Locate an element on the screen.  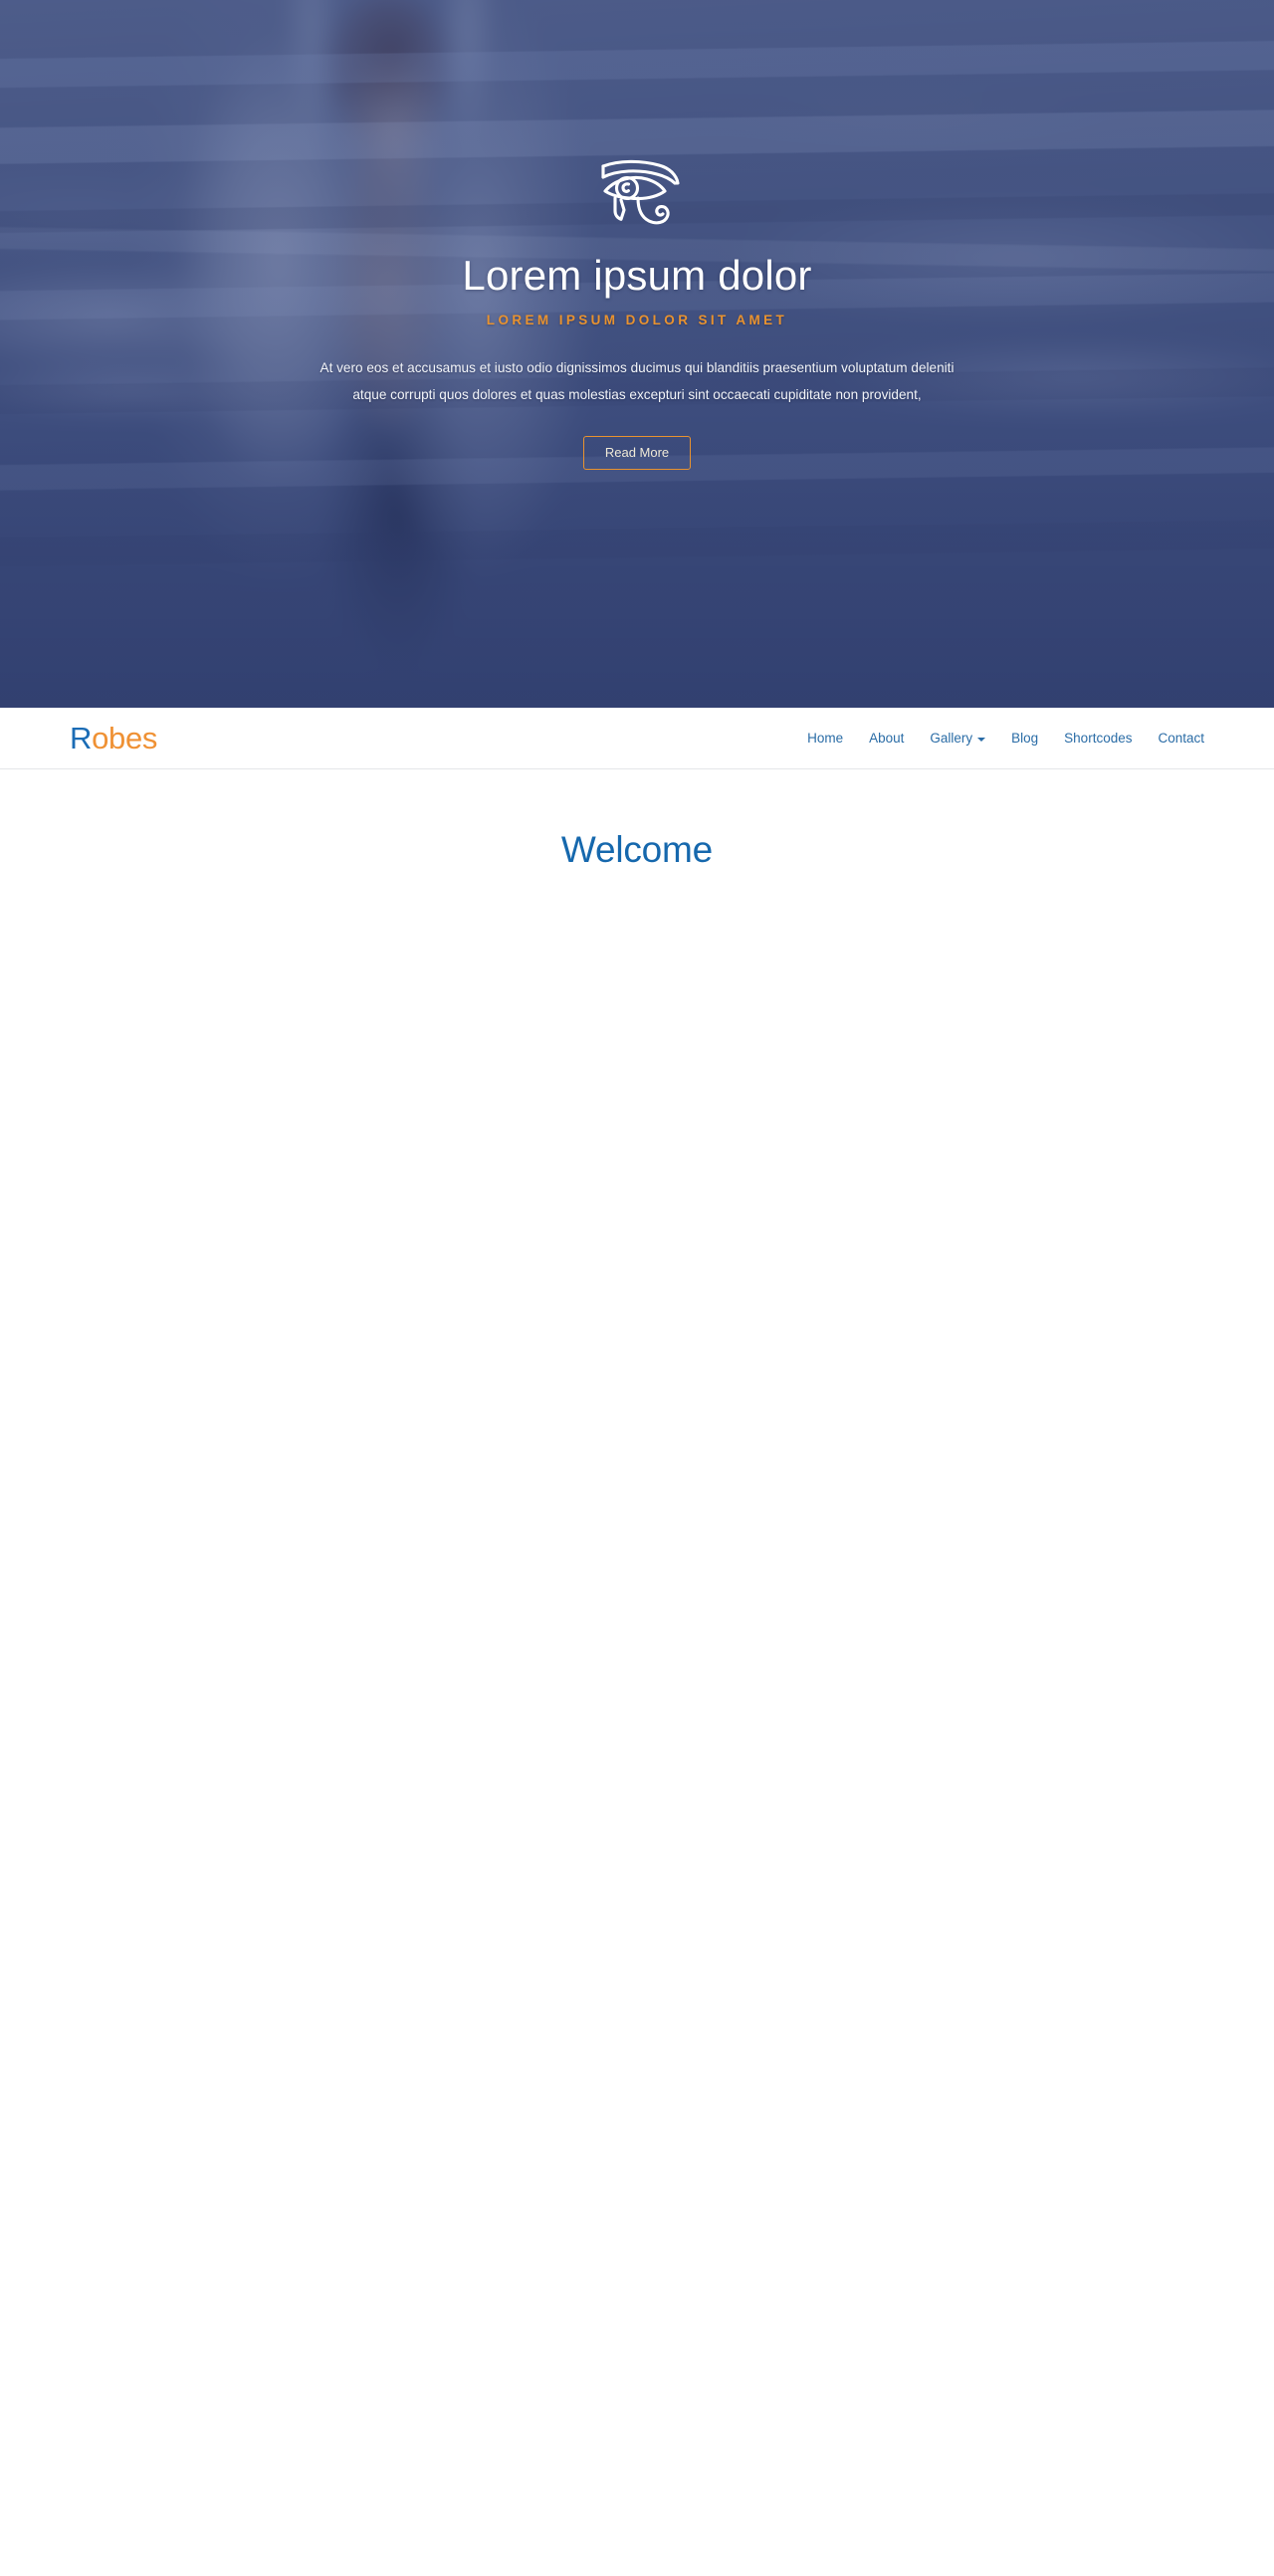
nav-link-gallery: Gallery is located at coordinates (958, 738).